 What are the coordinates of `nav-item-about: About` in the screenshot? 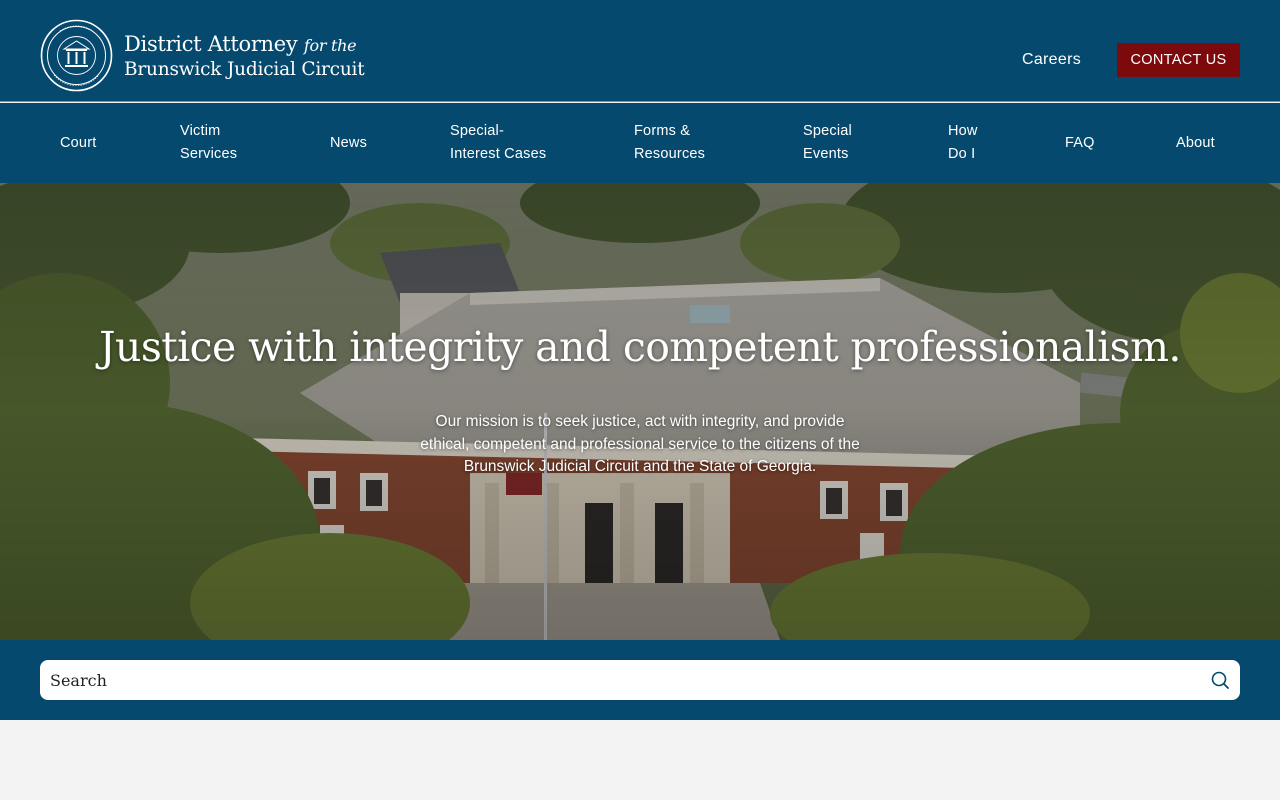 It's located at (1195, 143).